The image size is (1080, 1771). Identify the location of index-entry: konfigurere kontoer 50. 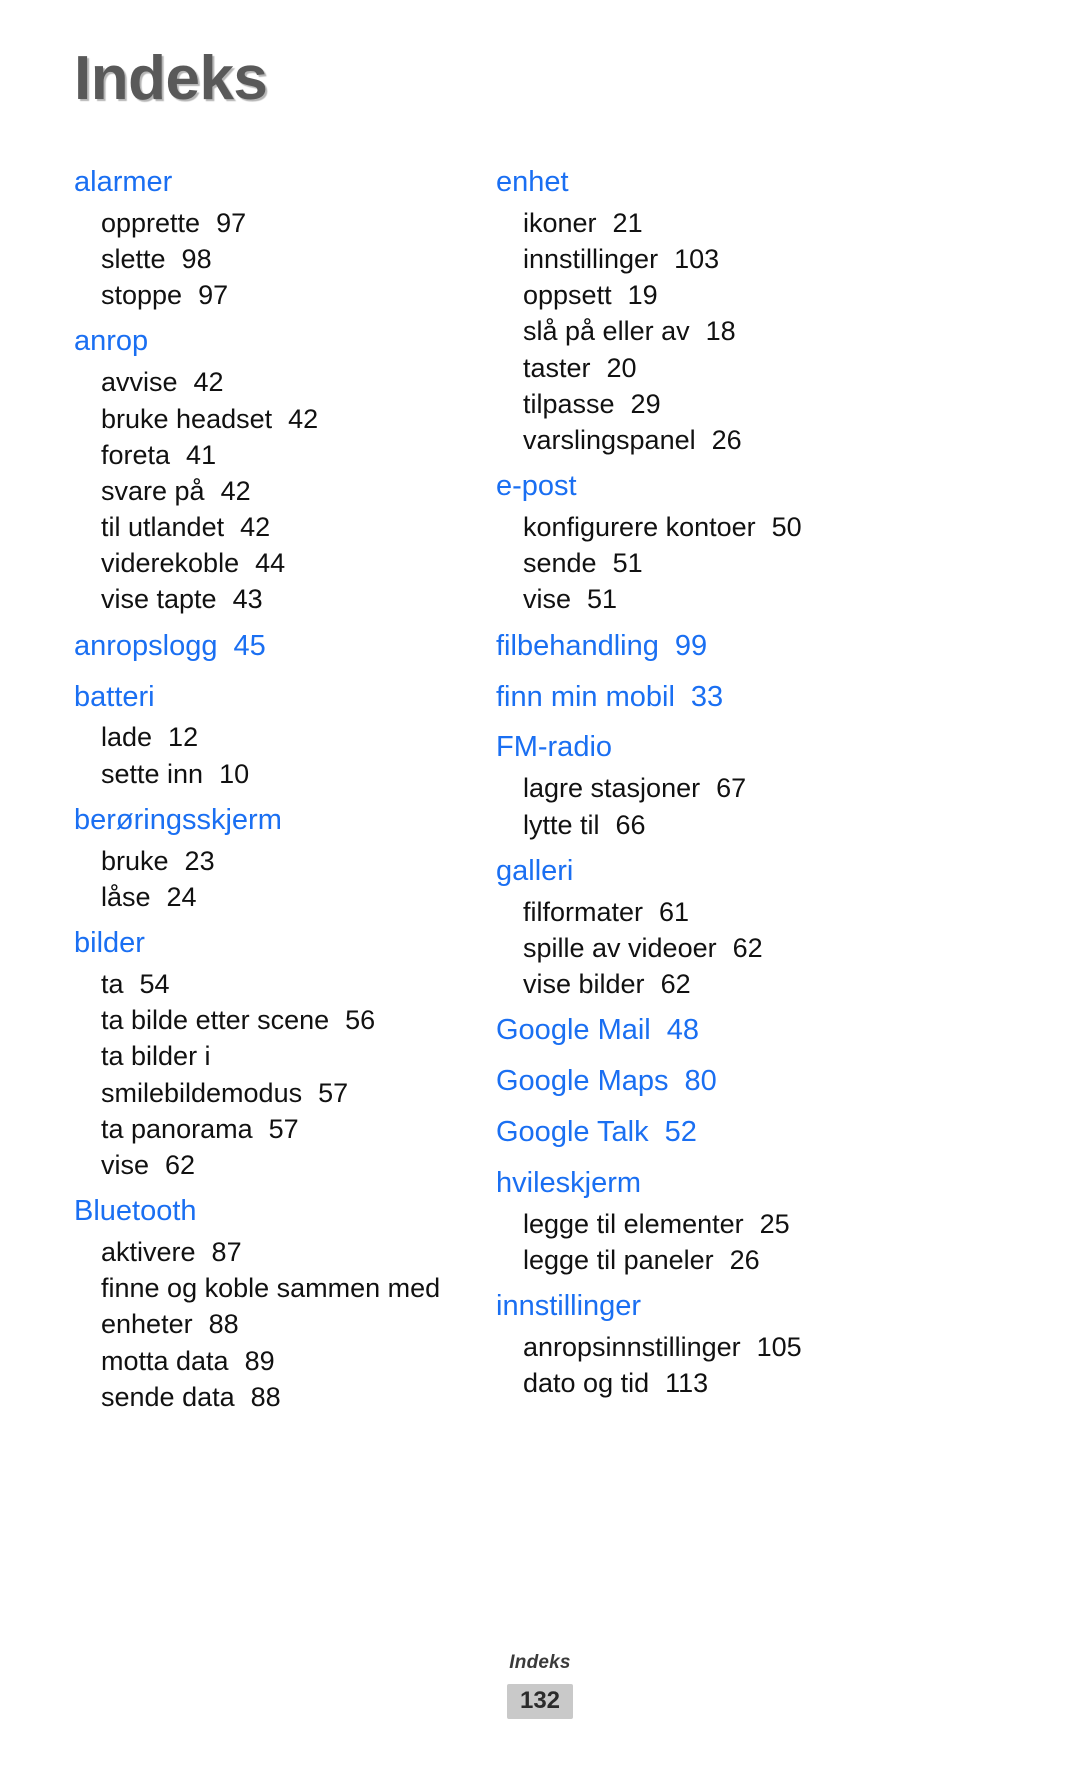
(743, 527).